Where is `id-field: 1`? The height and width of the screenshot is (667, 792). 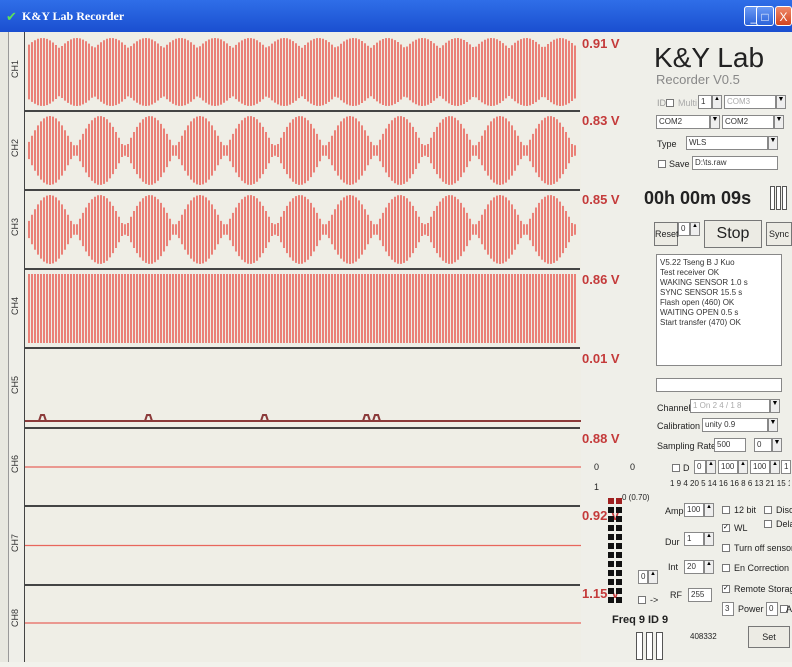 id-field: 1 is located at coordinates (705, 102).